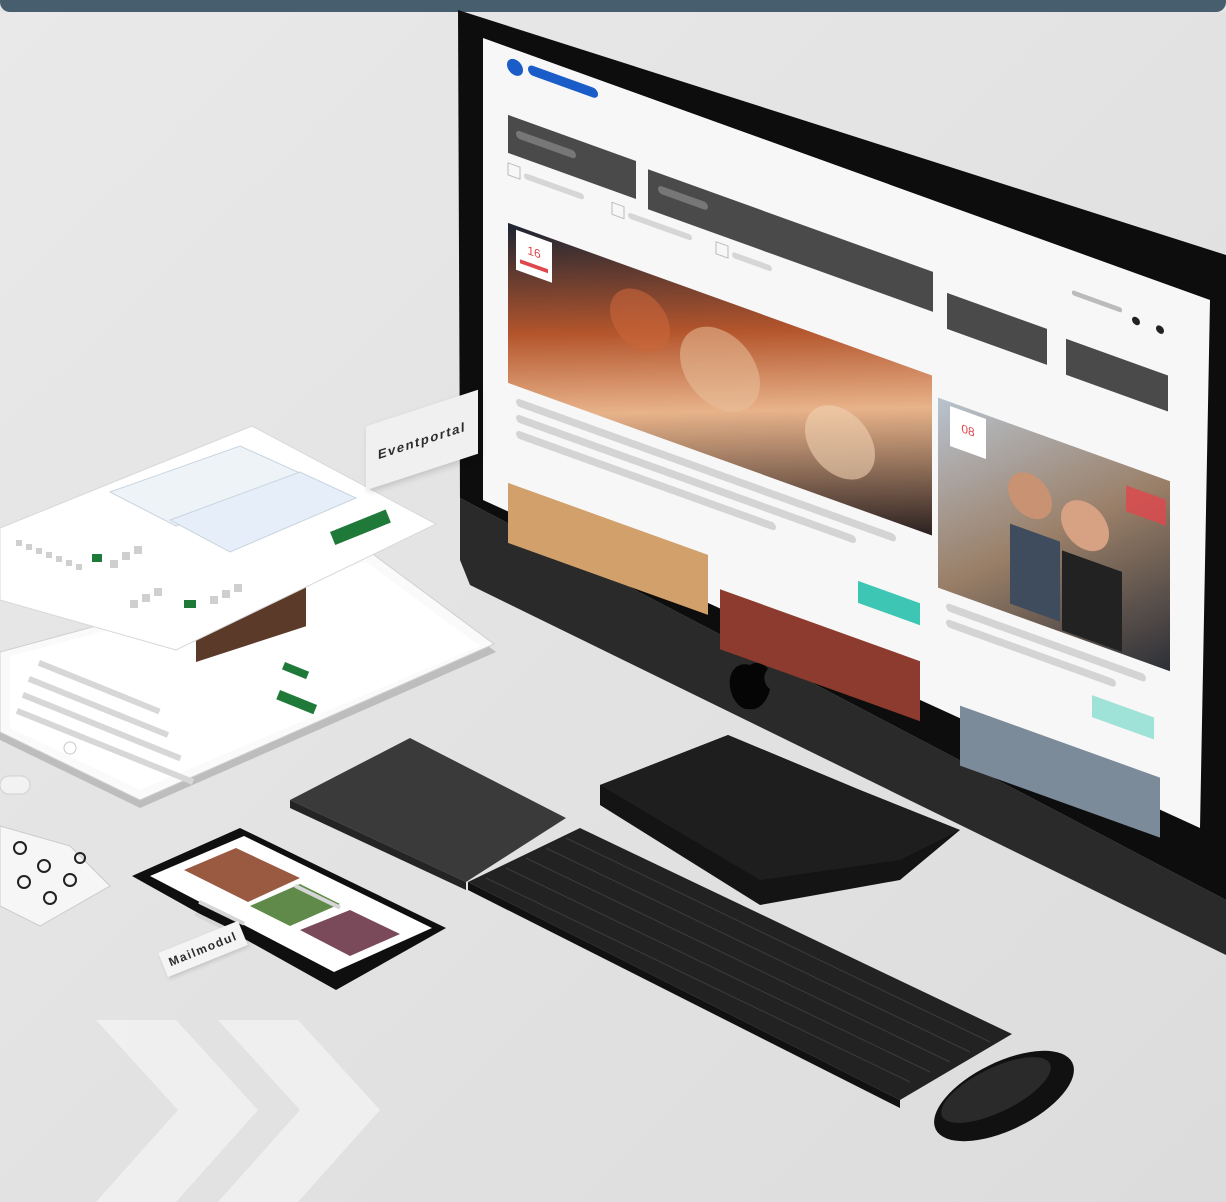  I want to click on earbud, so click(15, 785).